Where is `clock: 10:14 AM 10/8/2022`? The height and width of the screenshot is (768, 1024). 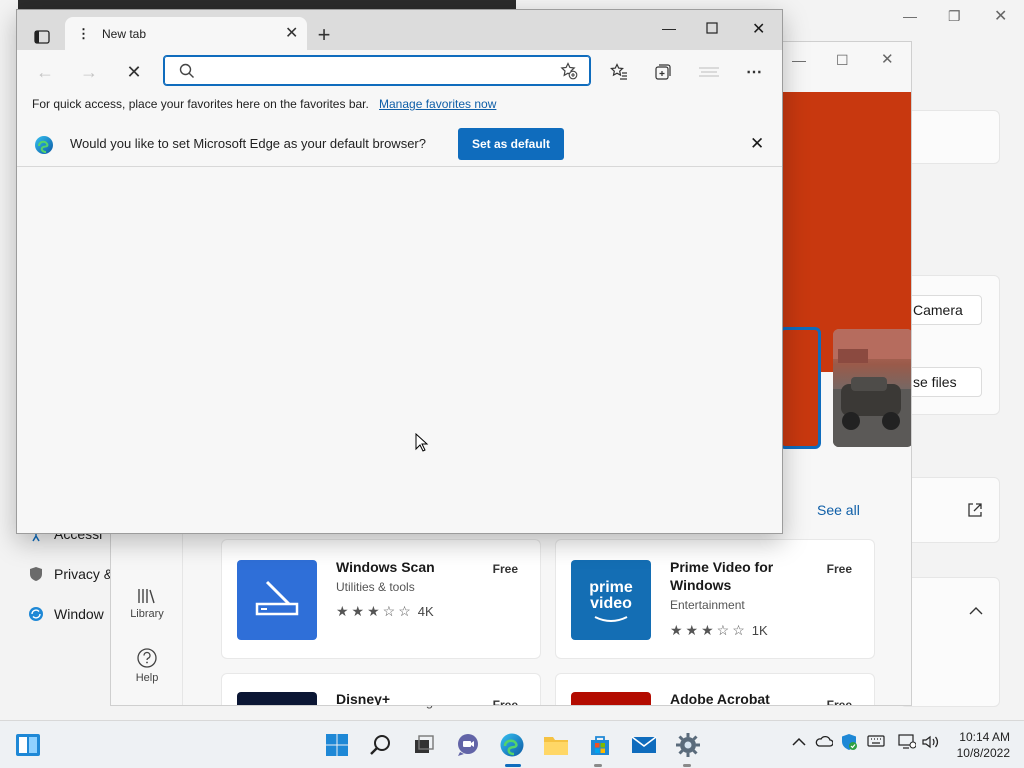
clock: 10:14 AM 10/8/2022 is located at coordinates (980, 745).